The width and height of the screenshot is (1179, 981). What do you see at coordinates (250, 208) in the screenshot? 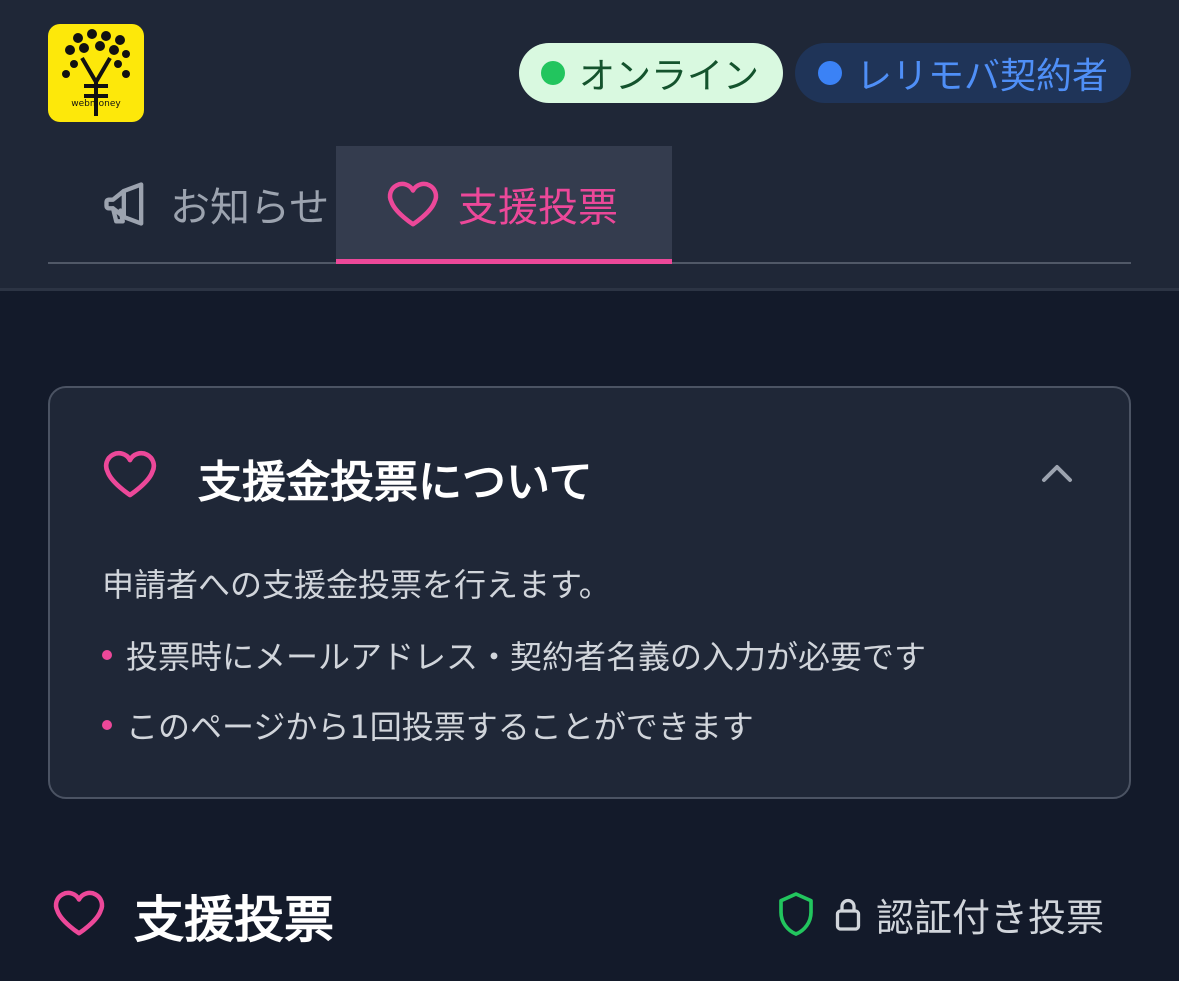
I see `tab-news-label: お知らせ` at bounding box center [250, 208].